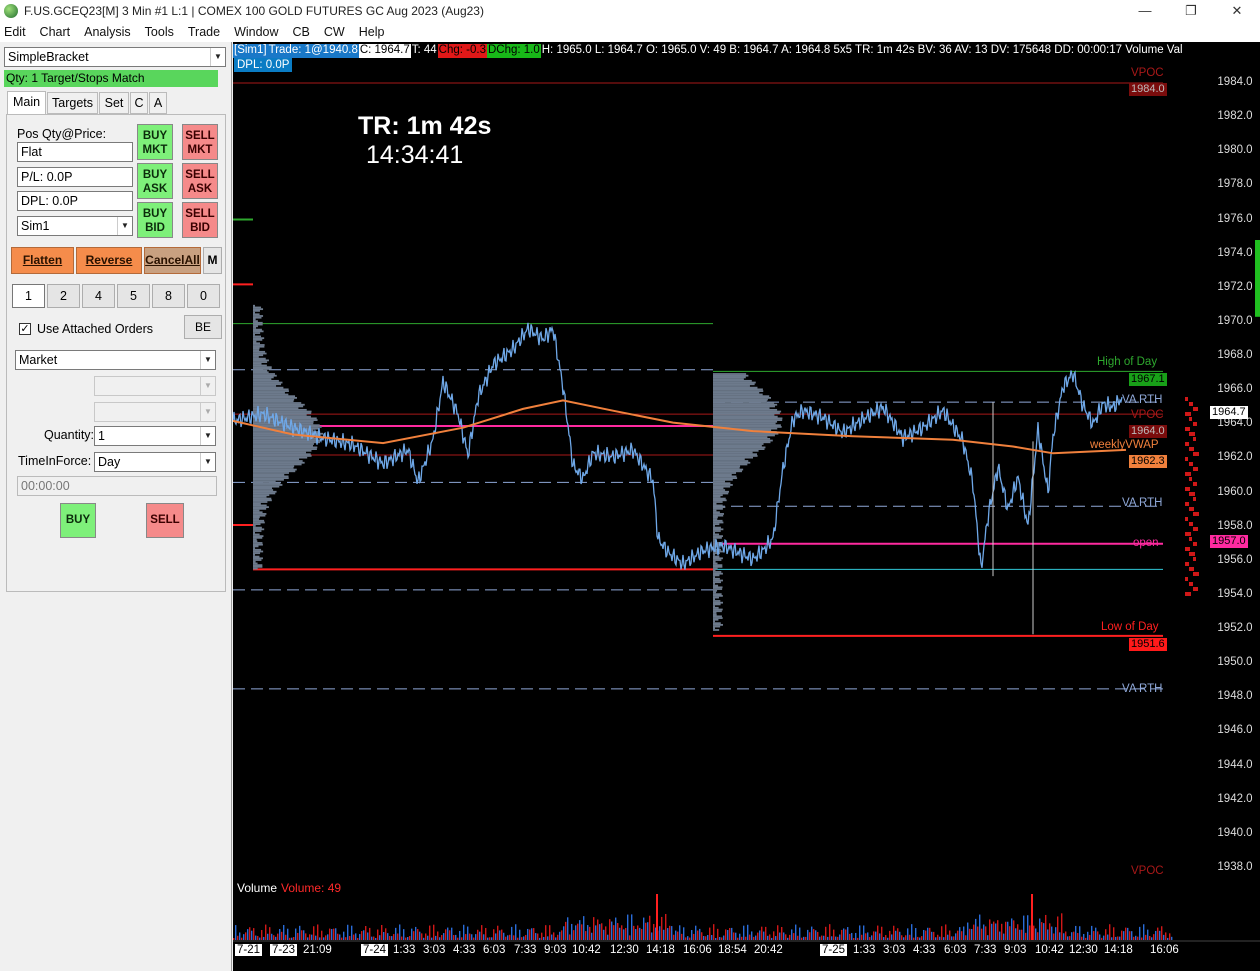 The height and width of the screenshot is (971, 1260). I want to click on menu-tools: Tools, so click(159, 32).